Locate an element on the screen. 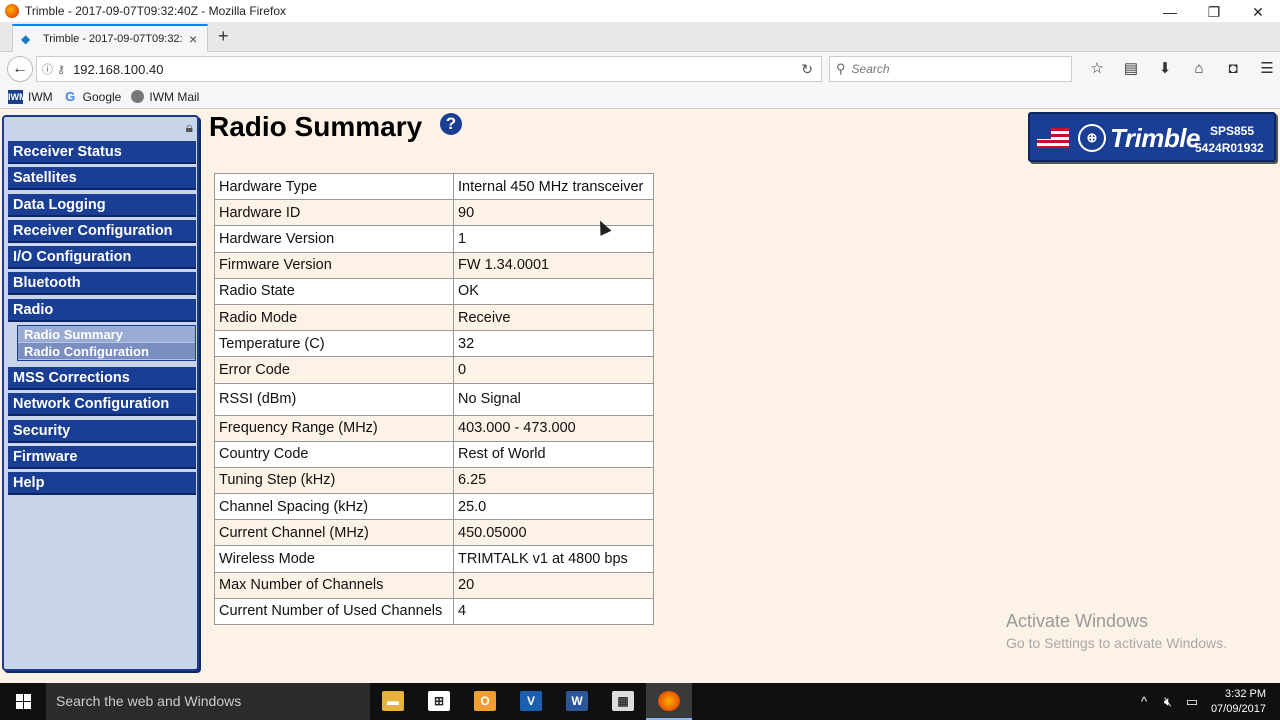 The width and height of the screenshot is (1280, 720). sidebar-item-network-configuration: Network Configuration is located at coordinates (102, 405).